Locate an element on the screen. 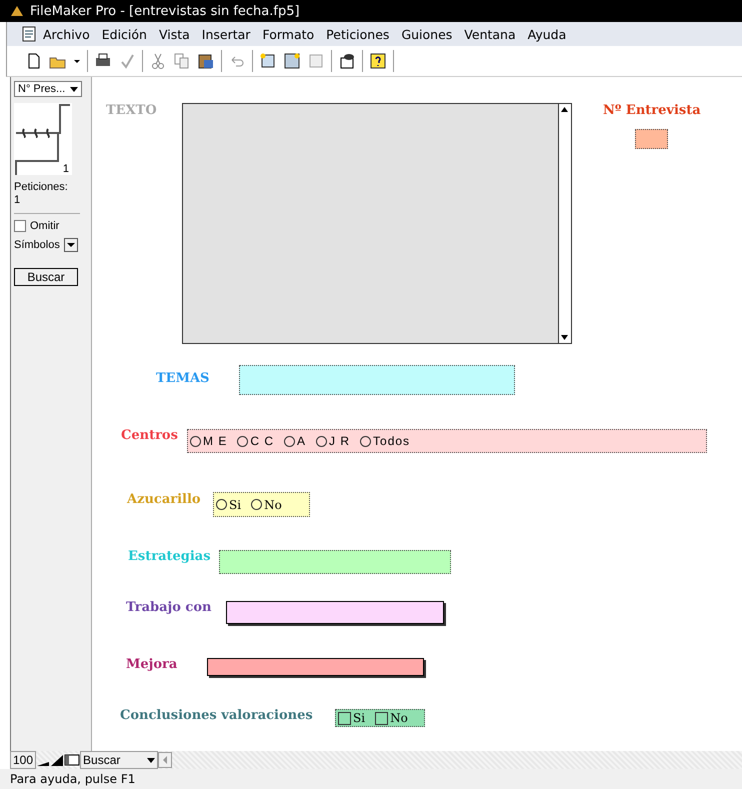 This screenshot has height=789, width=742. field-label: TEXTO is located at coordinates (131, 110).